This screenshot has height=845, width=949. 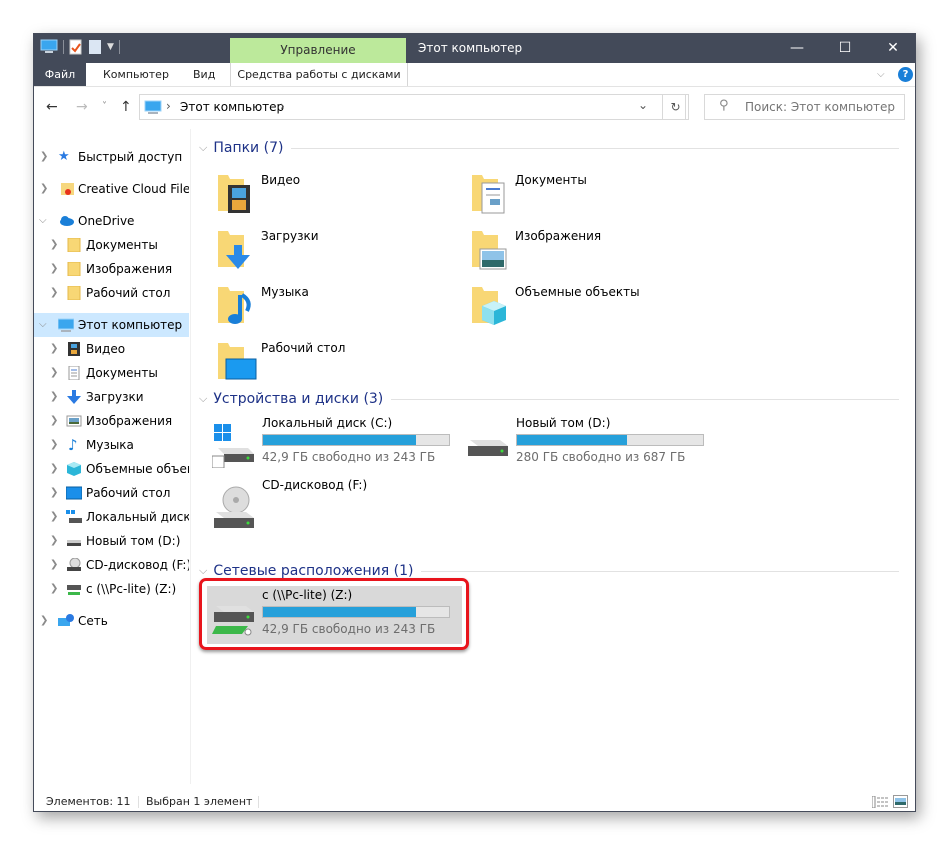 What do you see at coordinates (204, 74) in the screenshot?
I see `tab-view: Вид` at bounding box center [204, 74].